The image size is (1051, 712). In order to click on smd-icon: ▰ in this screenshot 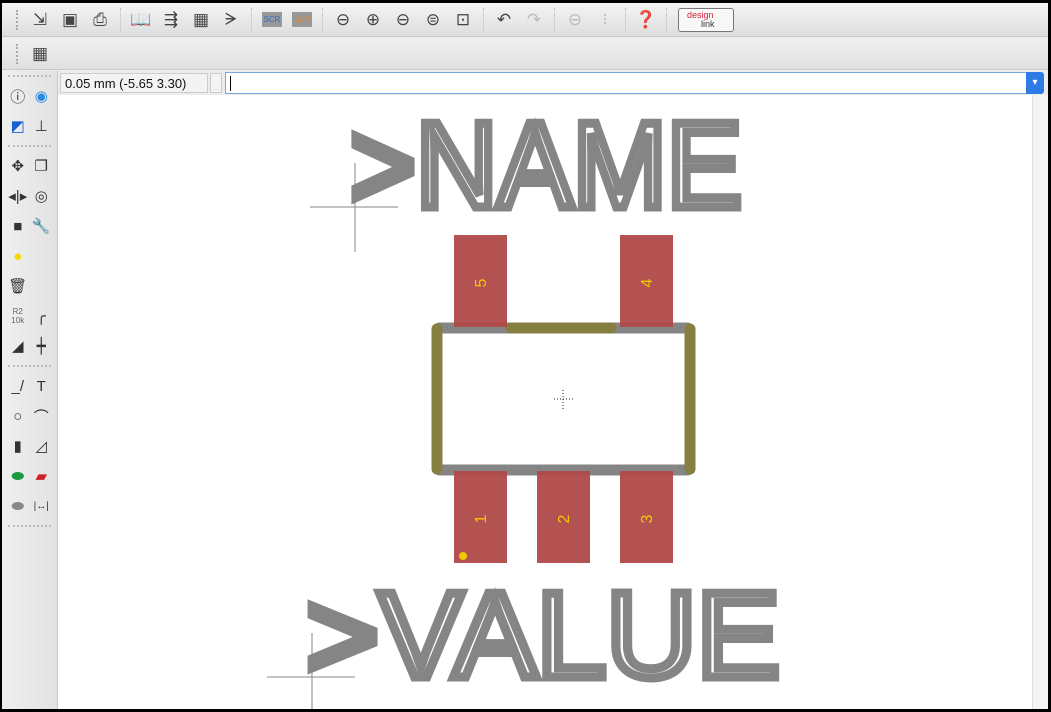, I will do `click(41, 476)`.